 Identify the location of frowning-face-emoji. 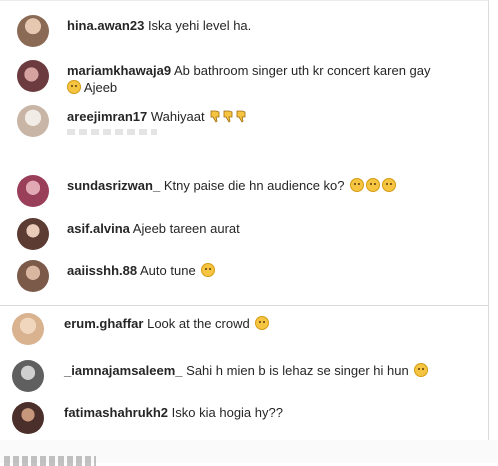
(262, 323).